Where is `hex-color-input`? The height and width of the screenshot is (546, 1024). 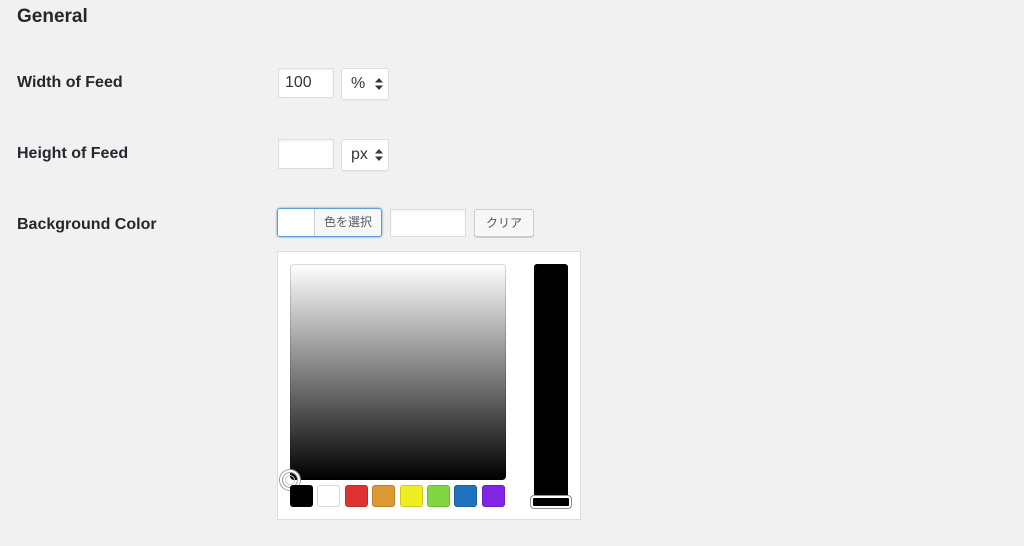 hex-color-input is located at coordinates (428, 223).